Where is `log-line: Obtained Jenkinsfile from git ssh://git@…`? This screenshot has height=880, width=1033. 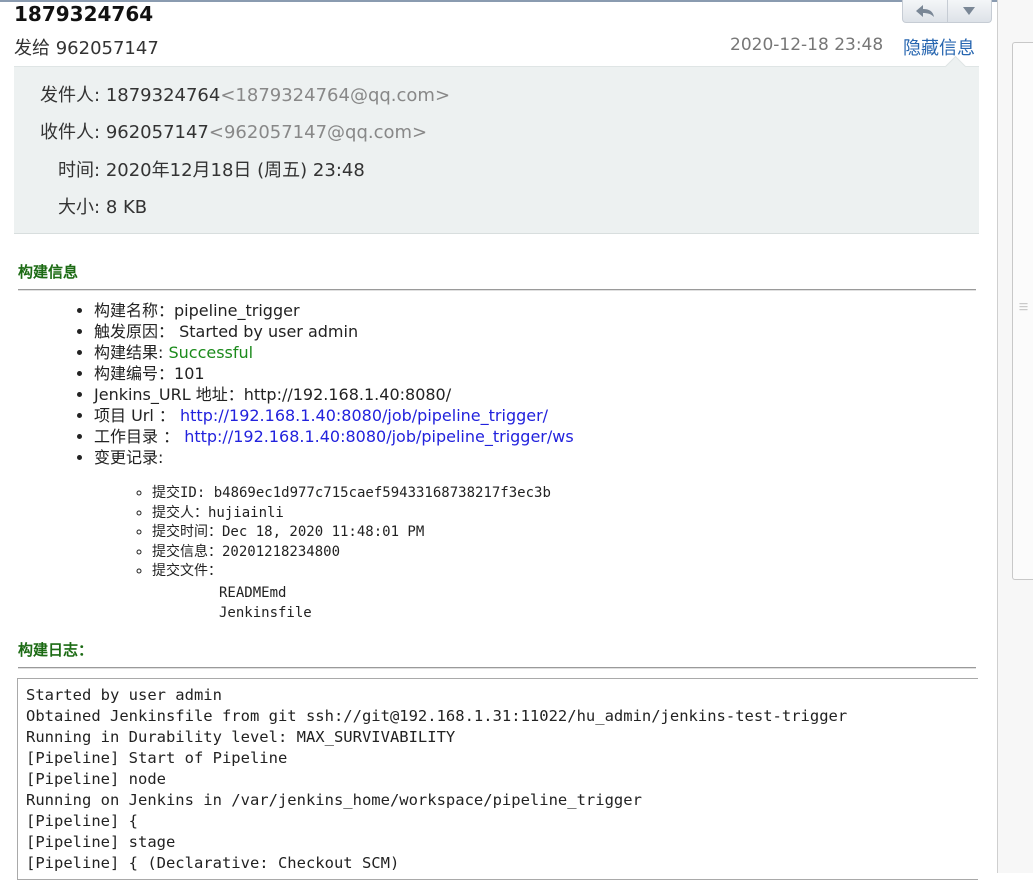 log-line: Obtained Jenkinsfile from git ssh://git@… is located at coordinates (437, 716).